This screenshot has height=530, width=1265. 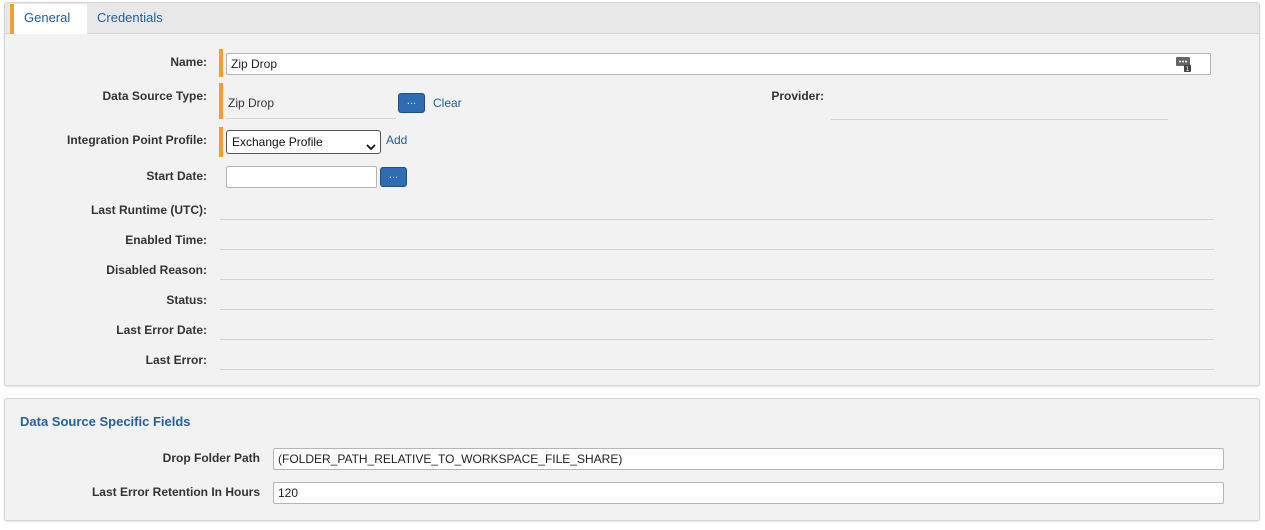 I want to click on data-source-type-value: Zip Drop, so click(x=251, y=103).